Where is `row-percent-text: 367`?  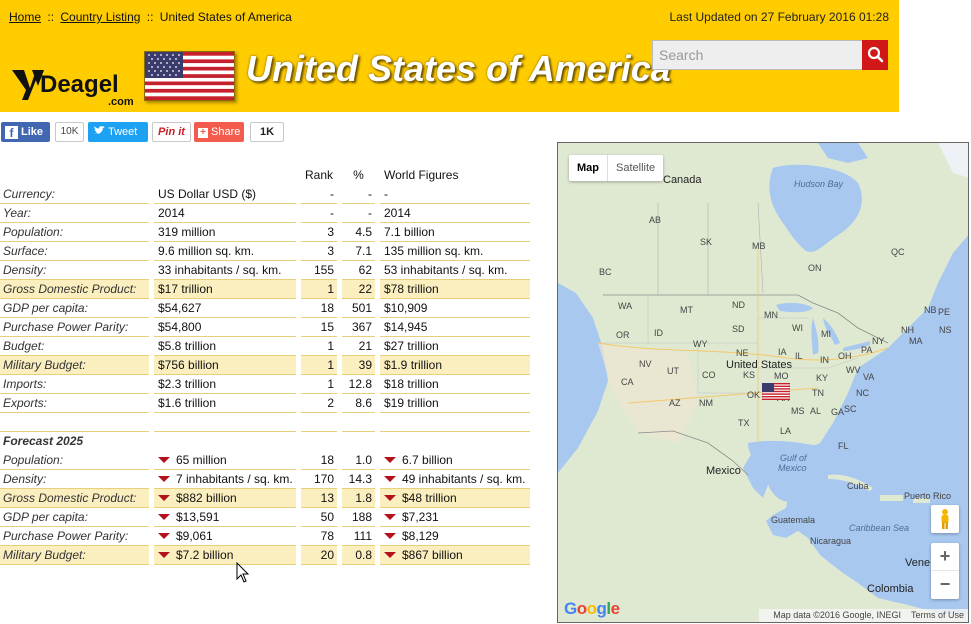
row-percent-text: 367 is located at coordinates (361, 327).